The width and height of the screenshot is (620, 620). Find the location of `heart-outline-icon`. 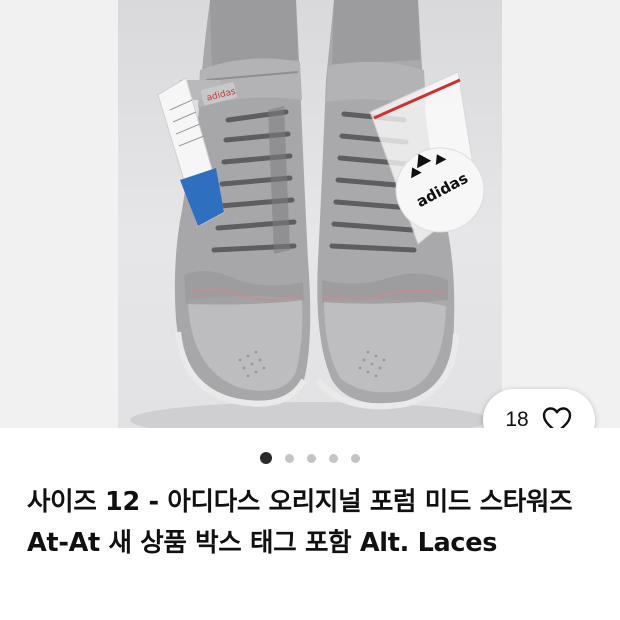

heart-outline-icon is located at coordinates (556, 417).